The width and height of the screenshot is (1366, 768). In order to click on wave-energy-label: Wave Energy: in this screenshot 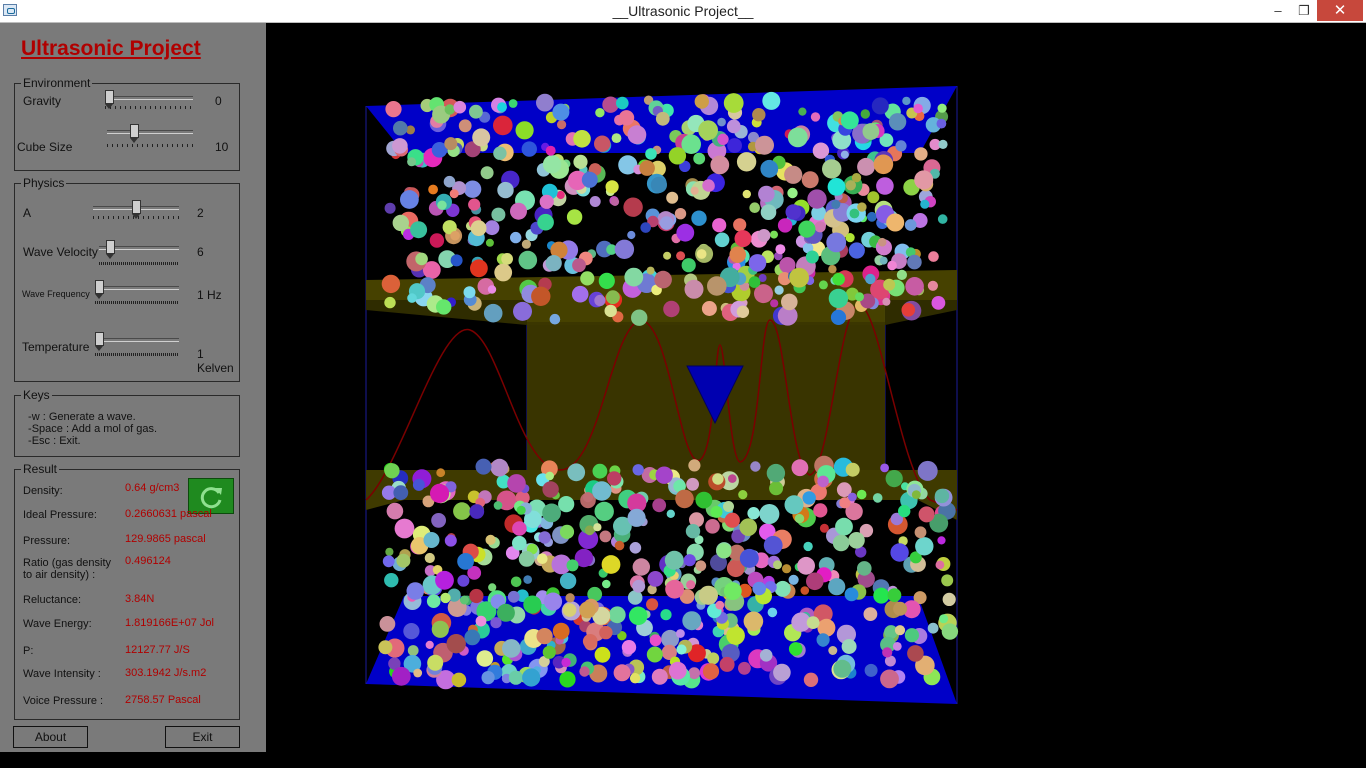, I will do `click(57, 624)`.